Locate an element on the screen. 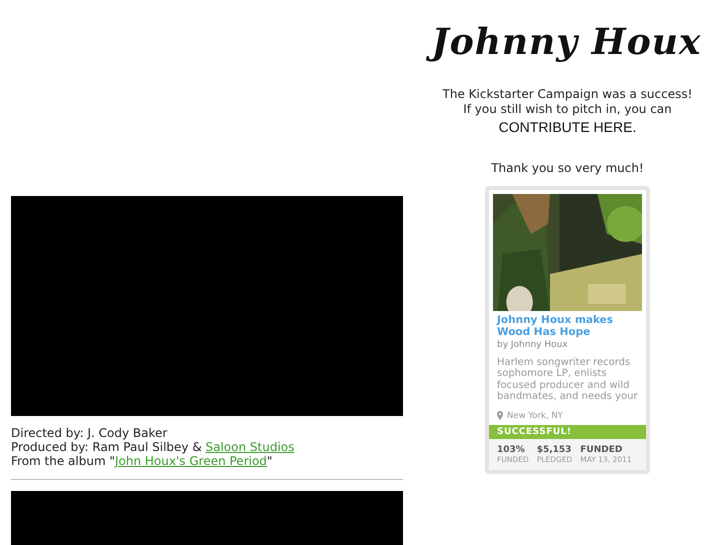 The height and width of the screenshot is (545, 727). project-card is located at coordinates (567, 330).